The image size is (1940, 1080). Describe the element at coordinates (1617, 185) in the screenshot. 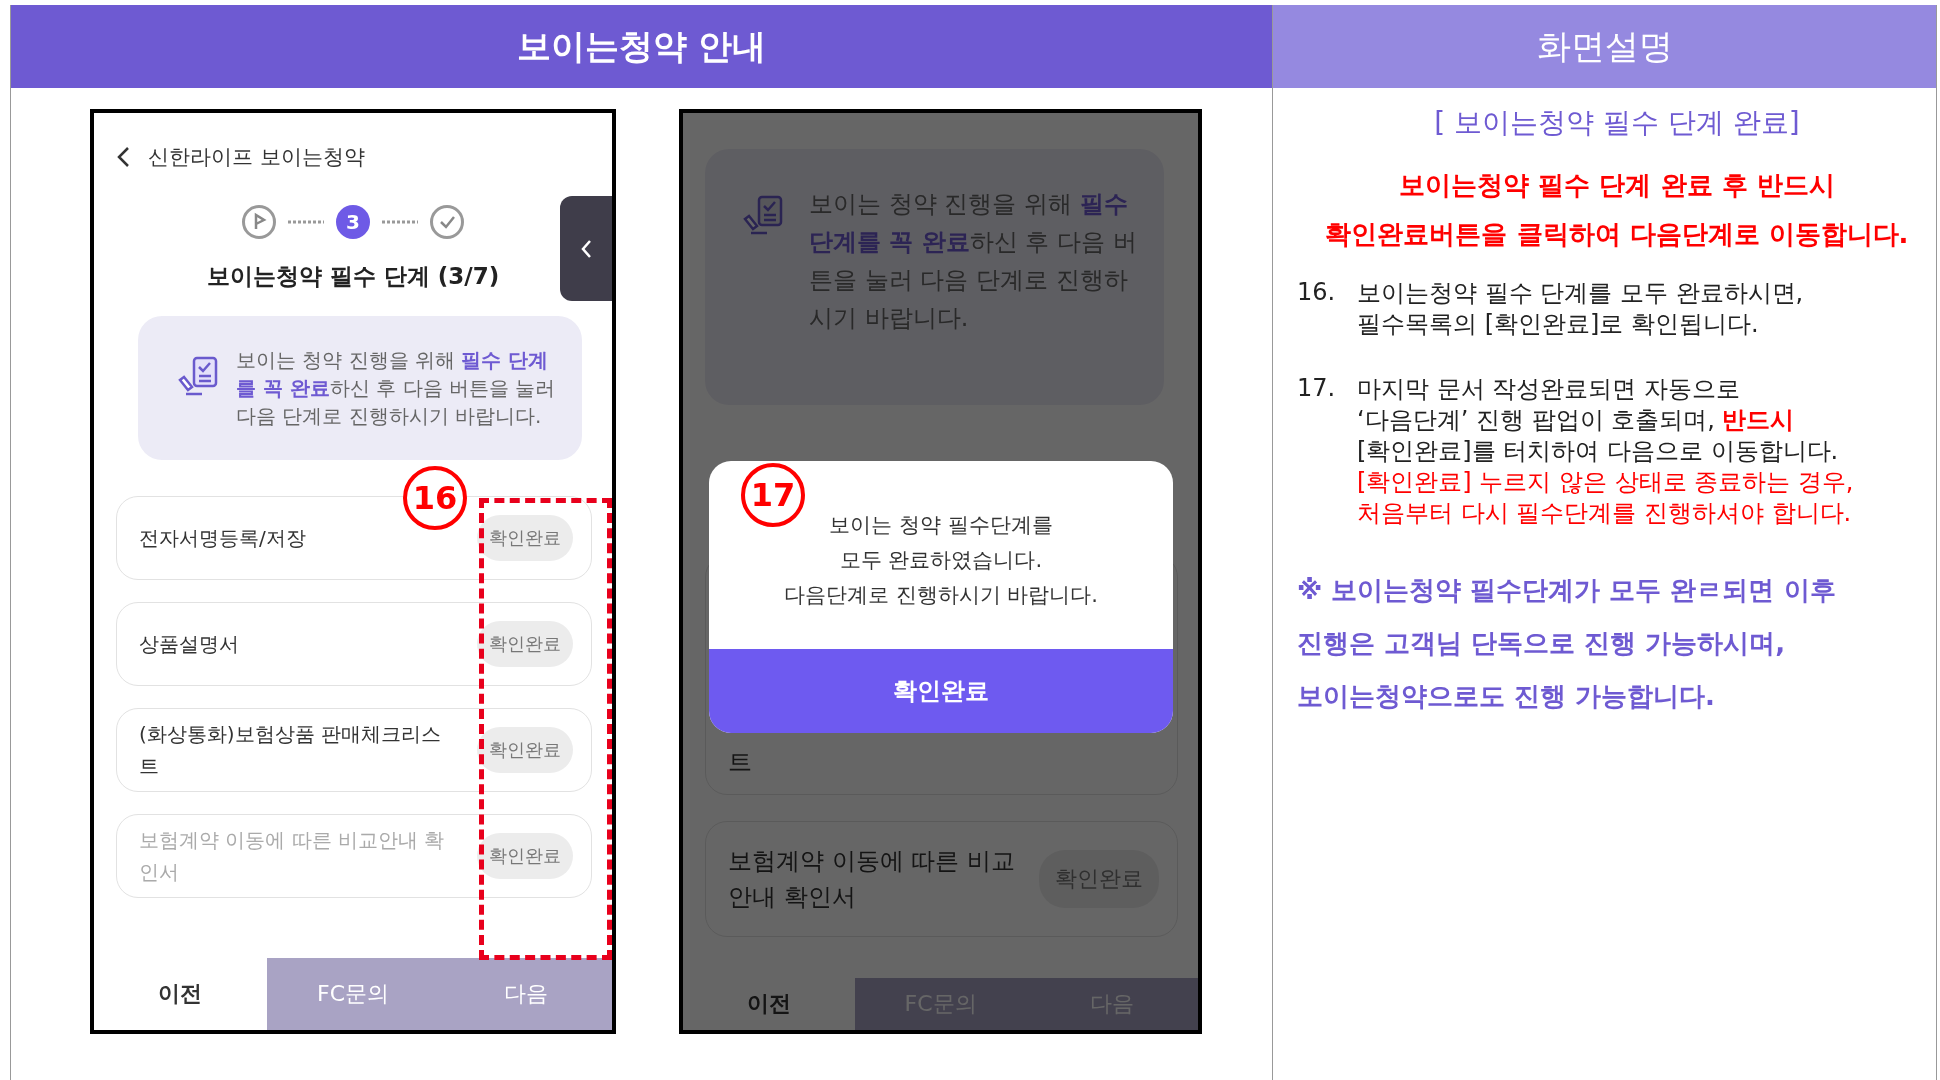

I see `warning-text: 보이는청약 필수 단계 완료 후 반드시` at that location.